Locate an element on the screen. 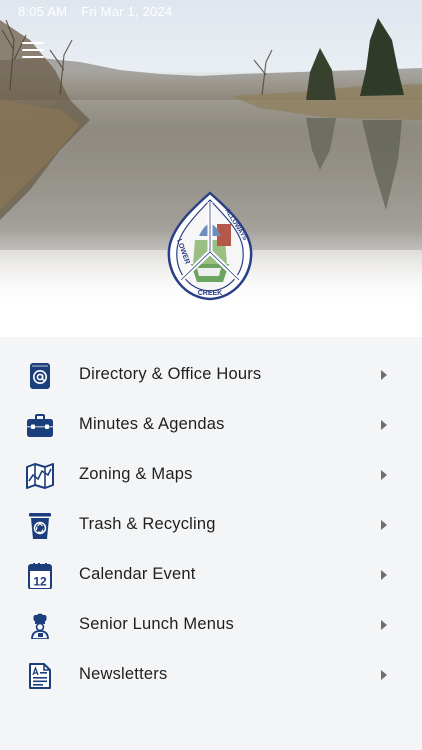 The height and width of the screenshot is (750, 422). menu-item-label: Minutes & Agendas is located at coordinates (152, 424).